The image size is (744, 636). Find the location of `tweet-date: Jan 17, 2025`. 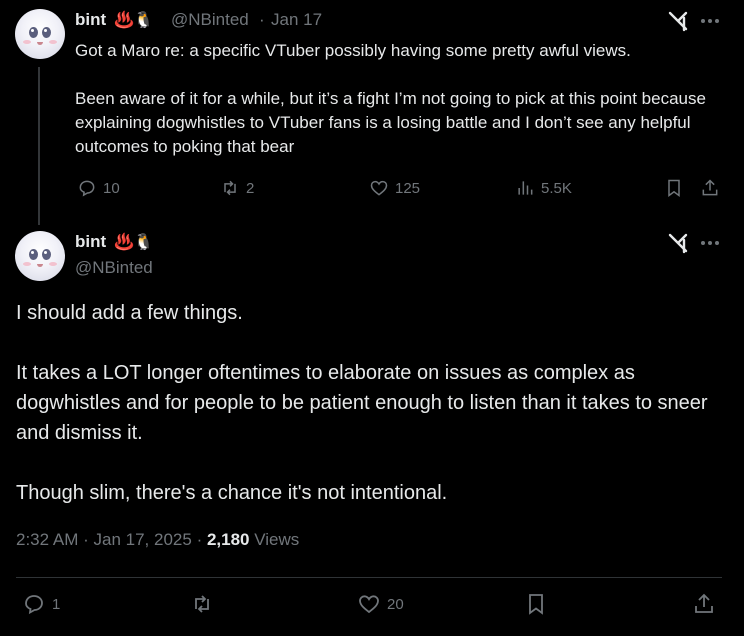

tweet-date: Jan 17, 2025 is located at coordinates (143, 539).